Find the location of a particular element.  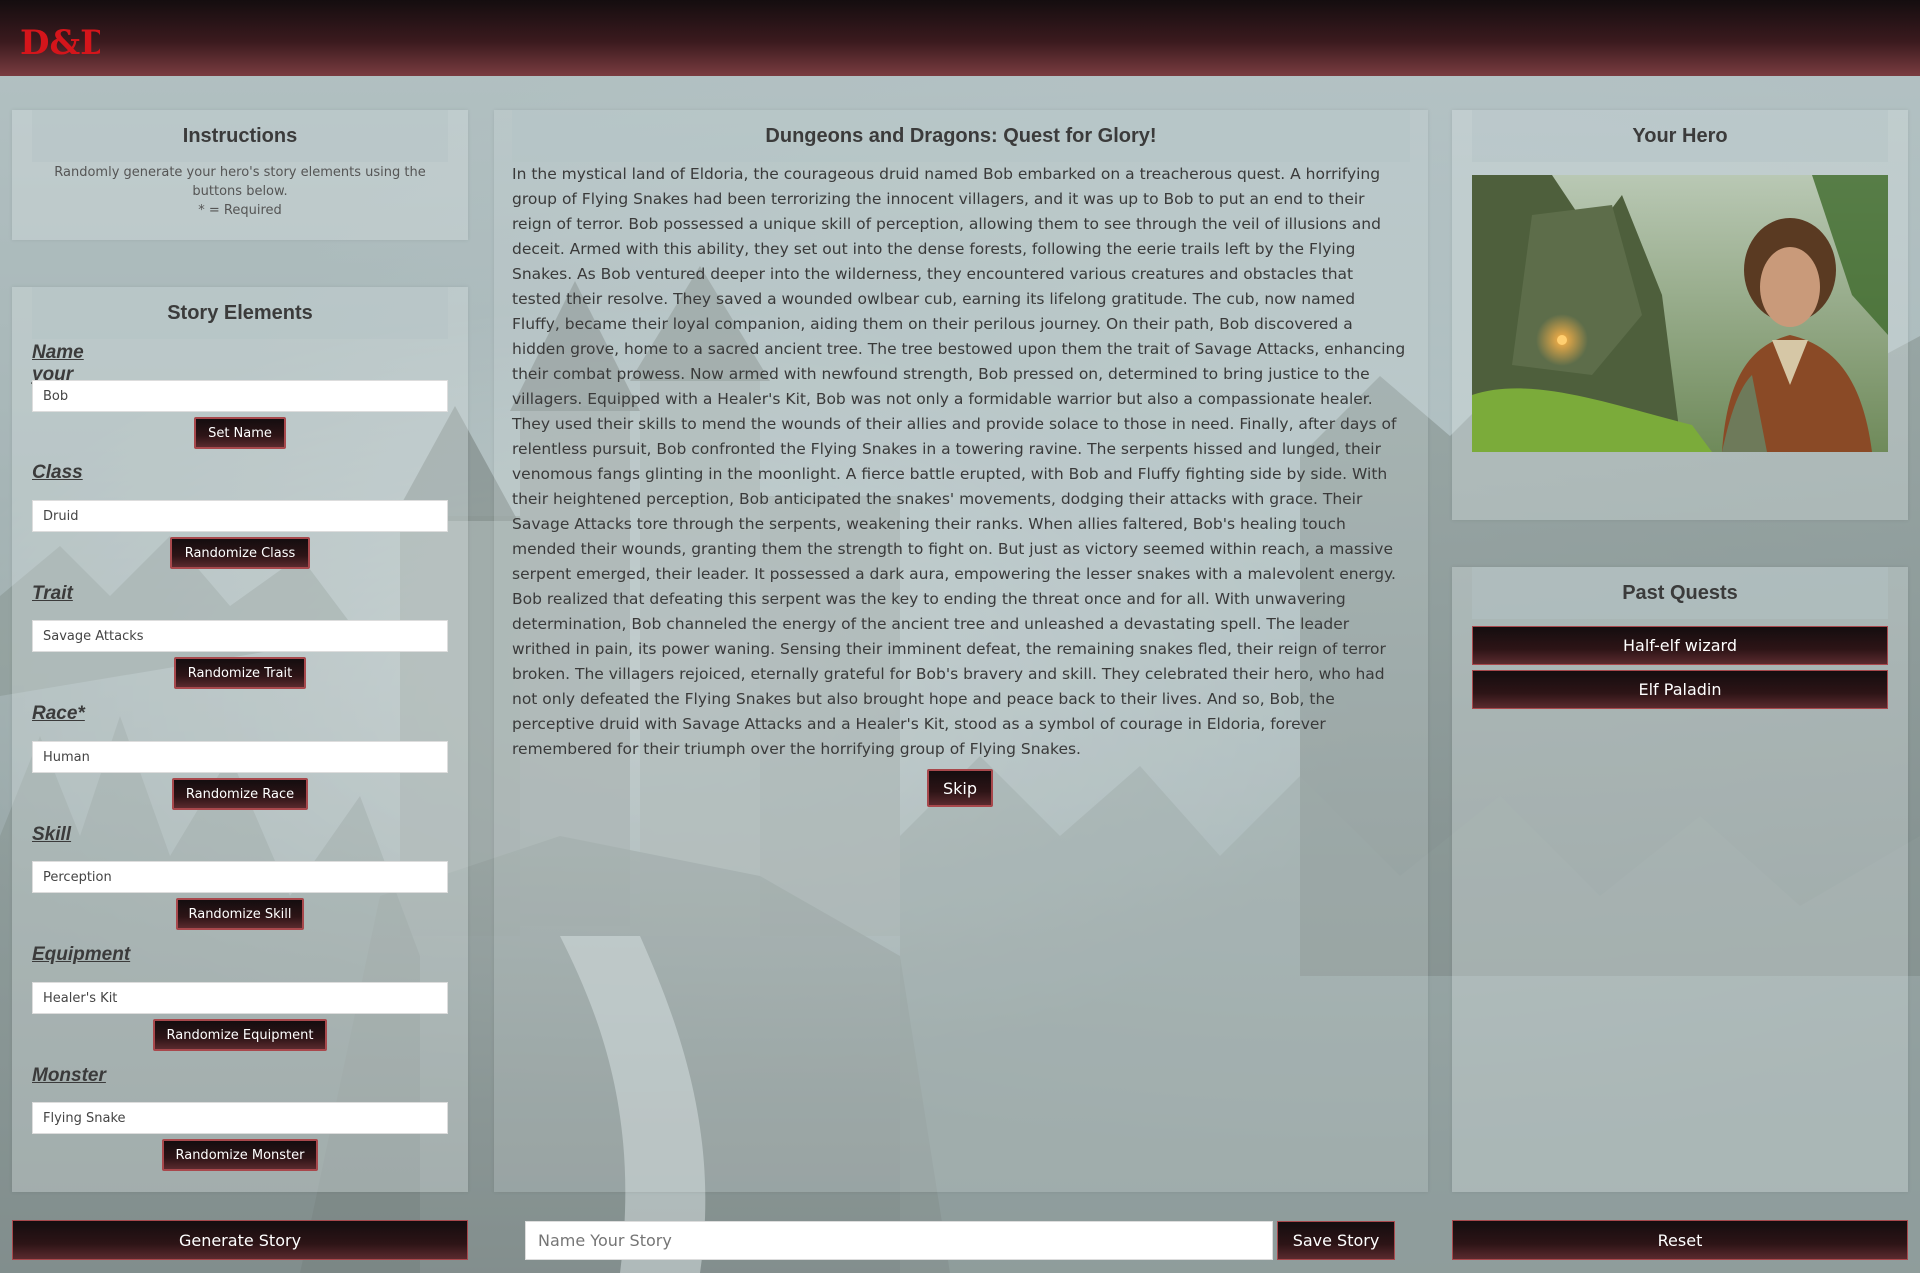

monster-label: Monster is located at coordinates (69, 1075).